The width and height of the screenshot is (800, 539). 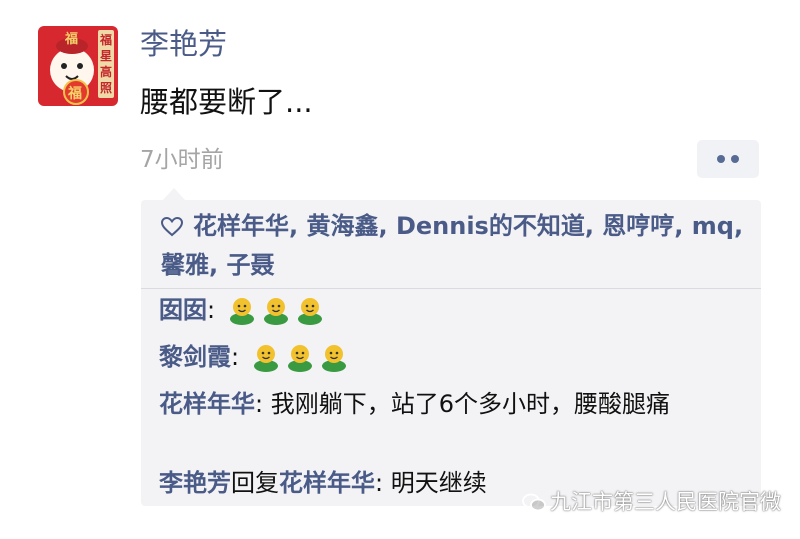 What do you see at coordinates (72, 39) in the screenshot?
I see `avatar-top-char: 福` at bounding box center [72, 39].